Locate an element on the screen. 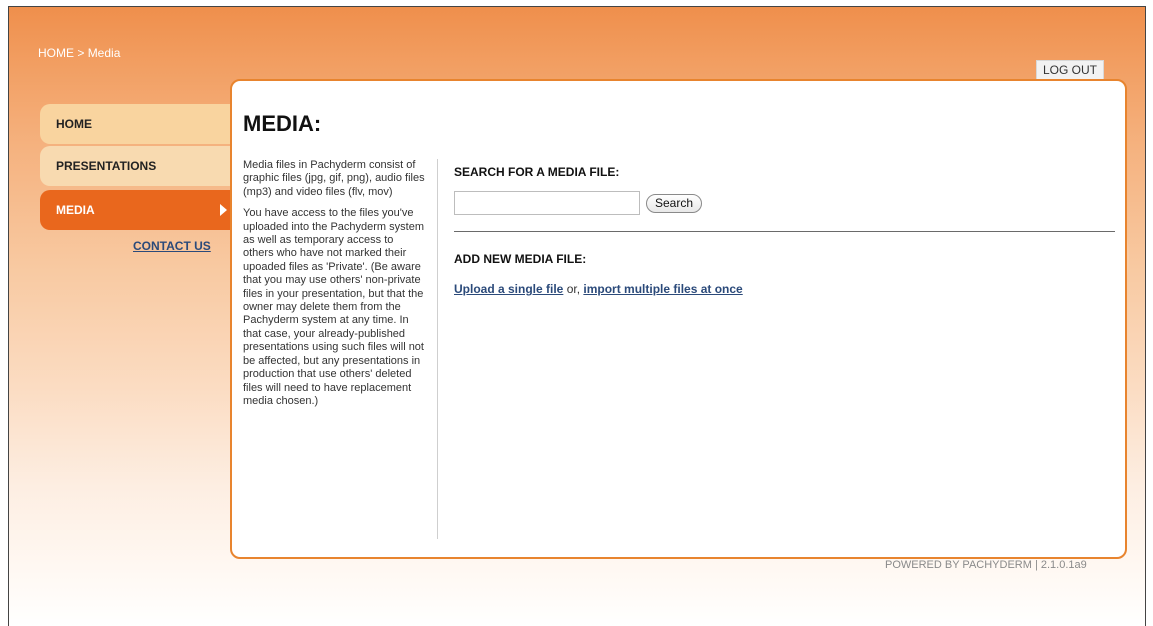  sidebar-item-presentations: PRESENTATIONS is located at coordinates (140, 166).